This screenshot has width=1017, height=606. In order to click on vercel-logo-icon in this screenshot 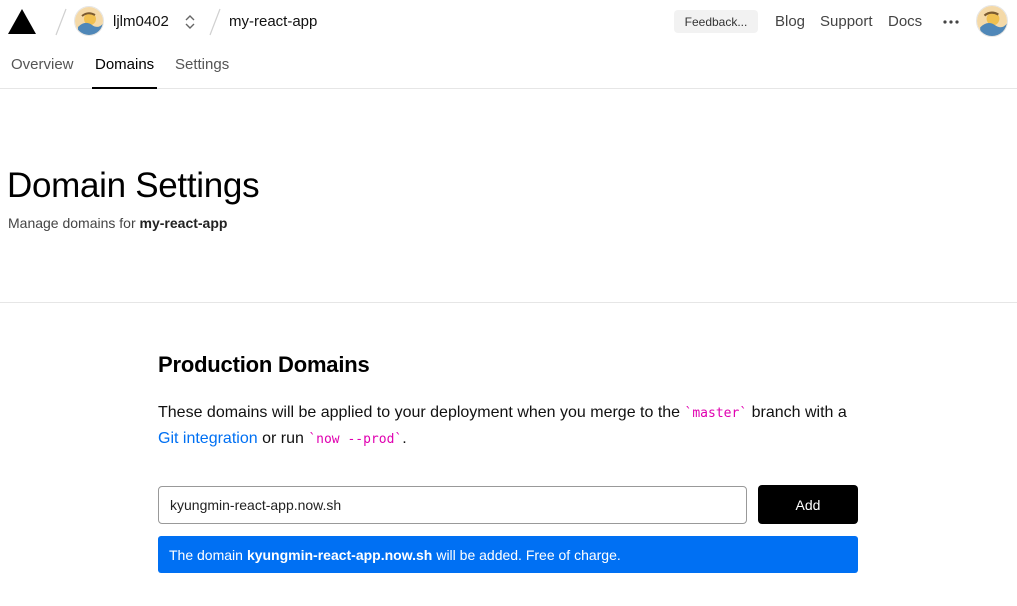, I will do `click(22, 21)`.